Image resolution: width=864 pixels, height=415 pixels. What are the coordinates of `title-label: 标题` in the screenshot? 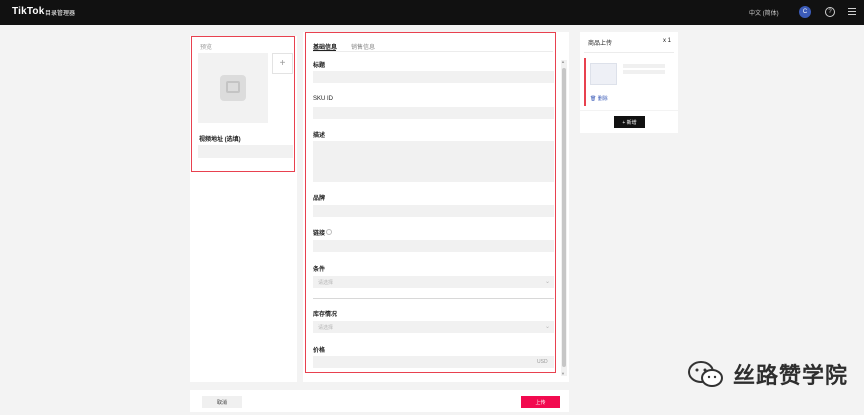 It's located at (319, 66).